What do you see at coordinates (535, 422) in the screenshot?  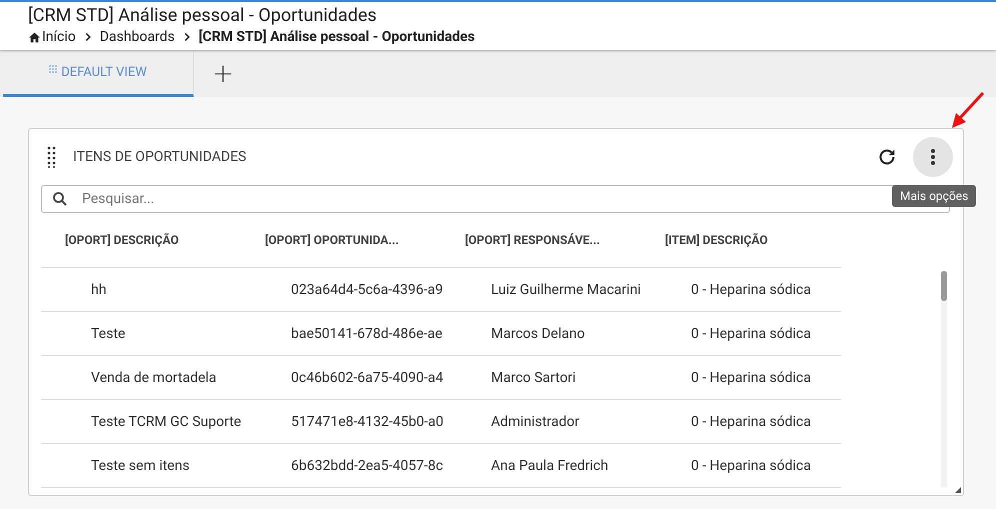 I see `table-cell-text: Administrador` at bounding box center [535, 422].